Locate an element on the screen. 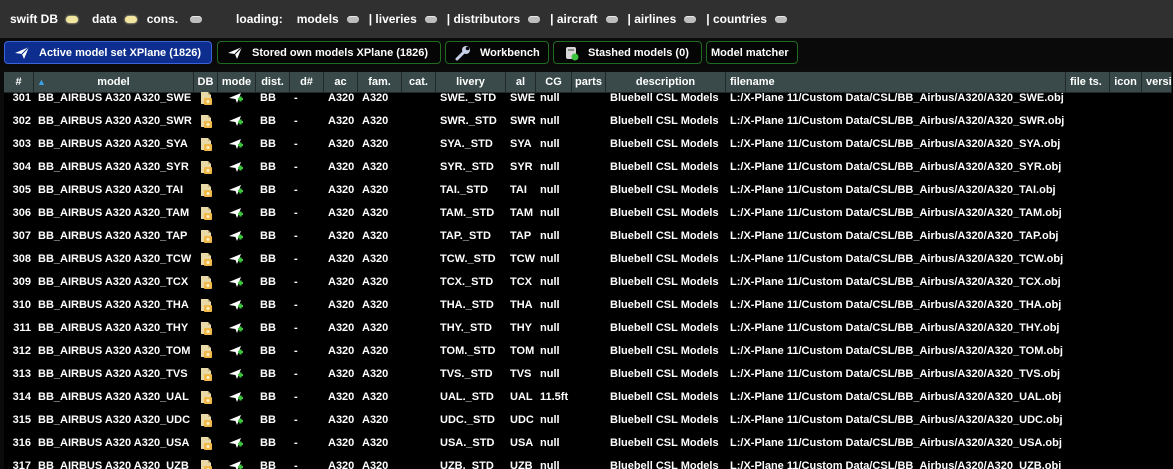 Image resolution: width=1173 pixels, height=469 pixels. tab-label: Workbench is located at coordinates (510, 52).